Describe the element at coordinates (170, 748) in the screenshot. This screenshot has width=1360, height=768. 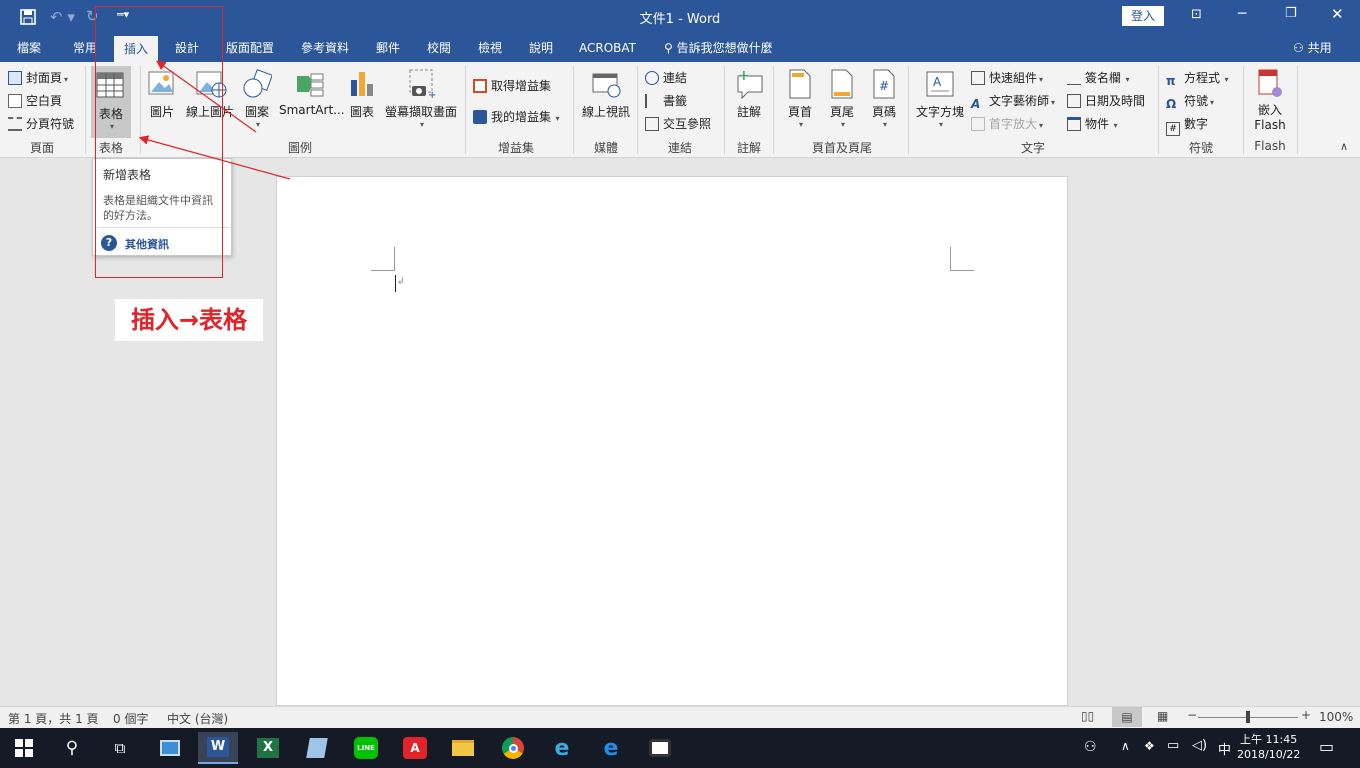
I see `taskbar-app-explorer-icon` at that location.